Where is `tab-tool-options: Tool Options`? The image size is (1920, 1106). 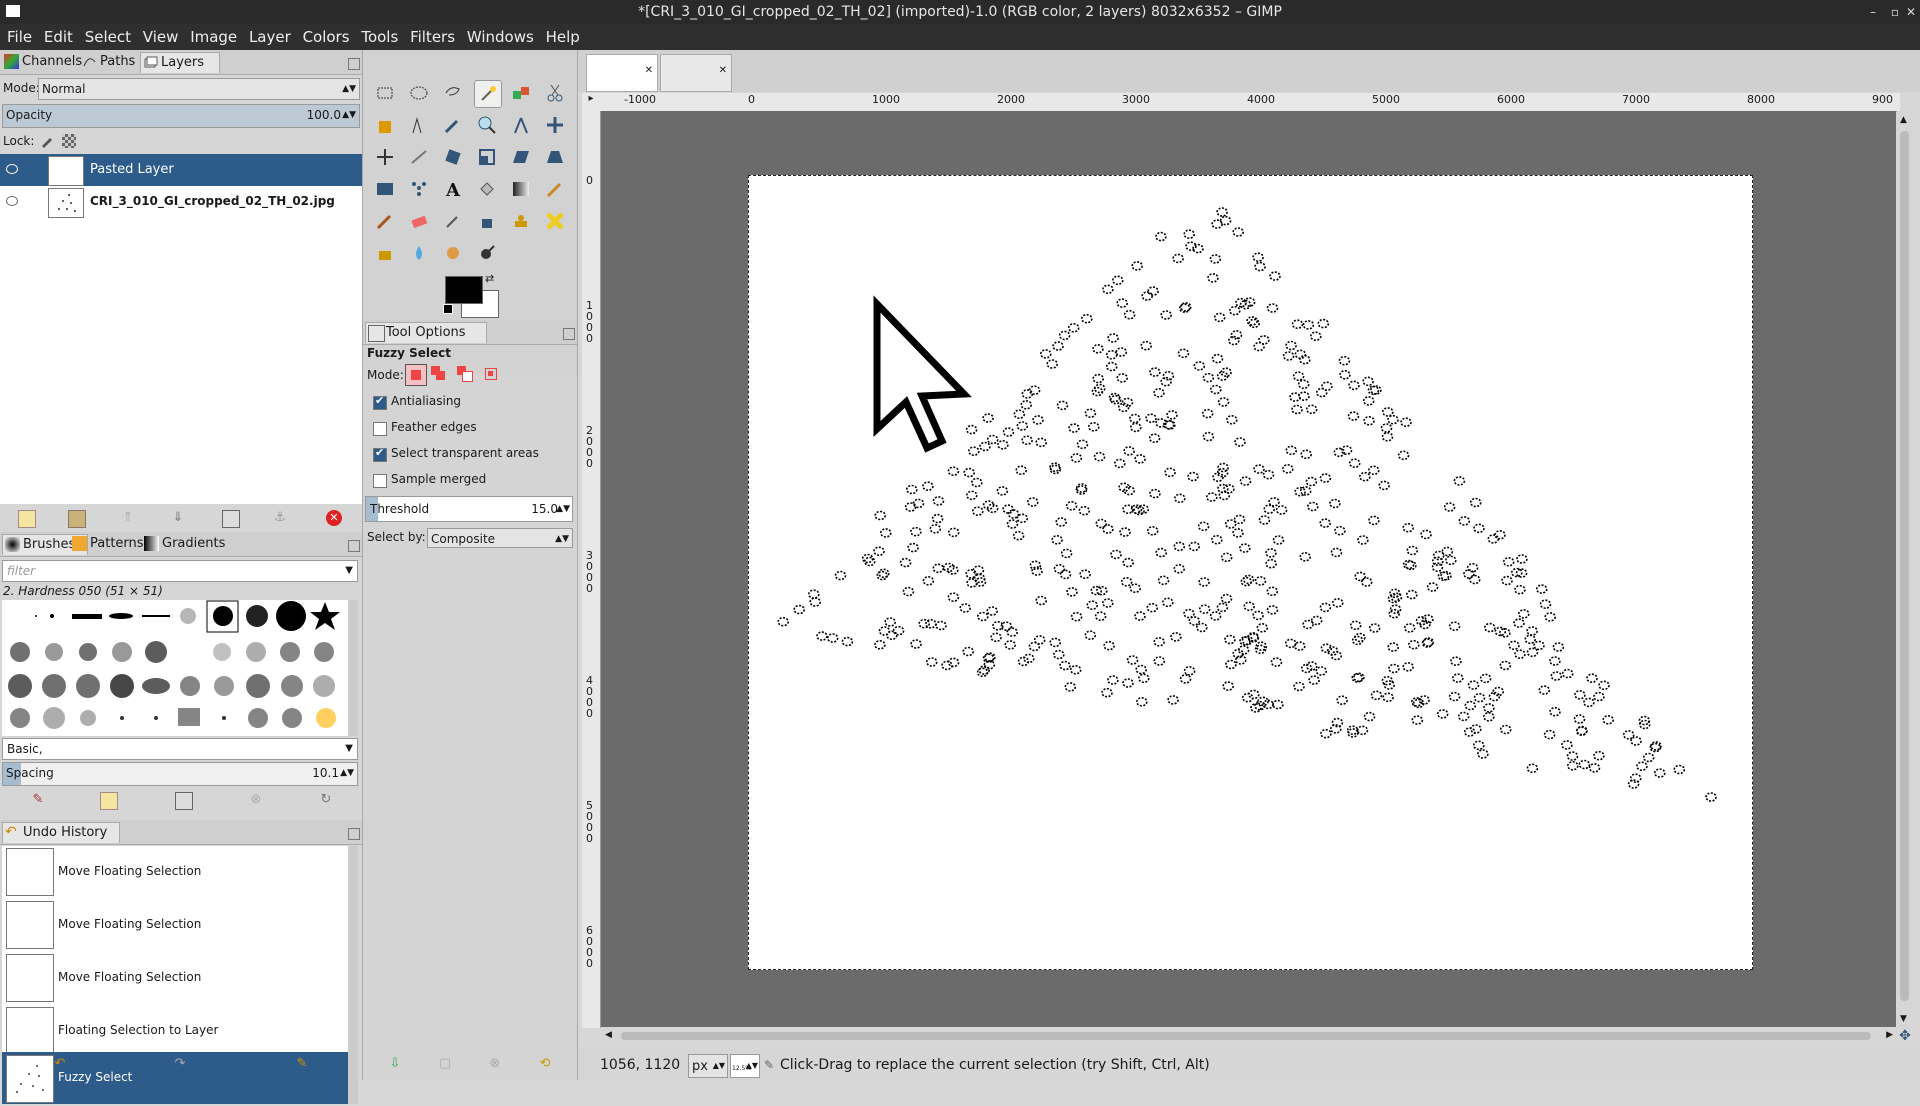
tab-tool-options: Tool Options is located at coordinates (426, 332).